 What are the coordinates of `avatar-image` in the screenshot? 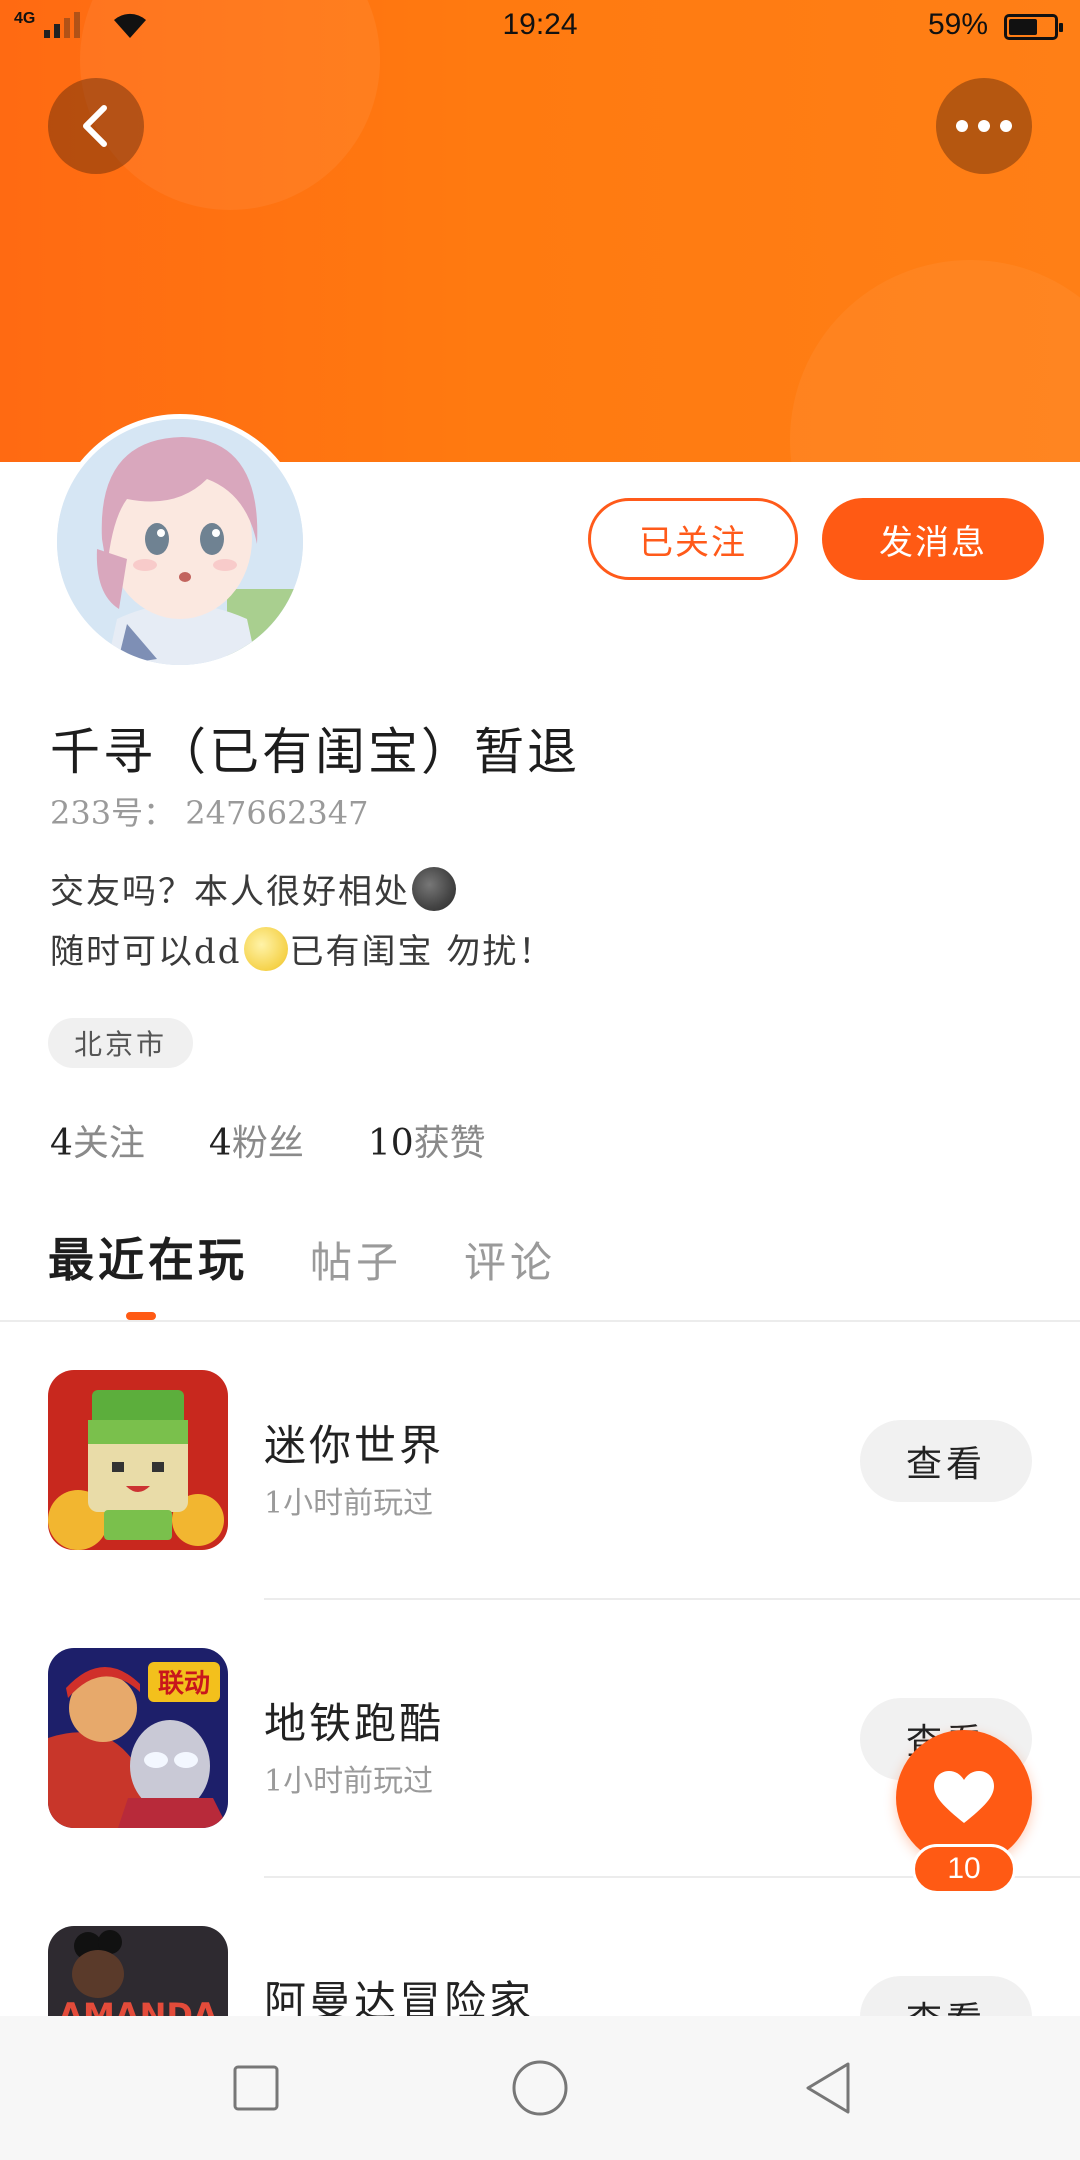 It's located at (180, 542).